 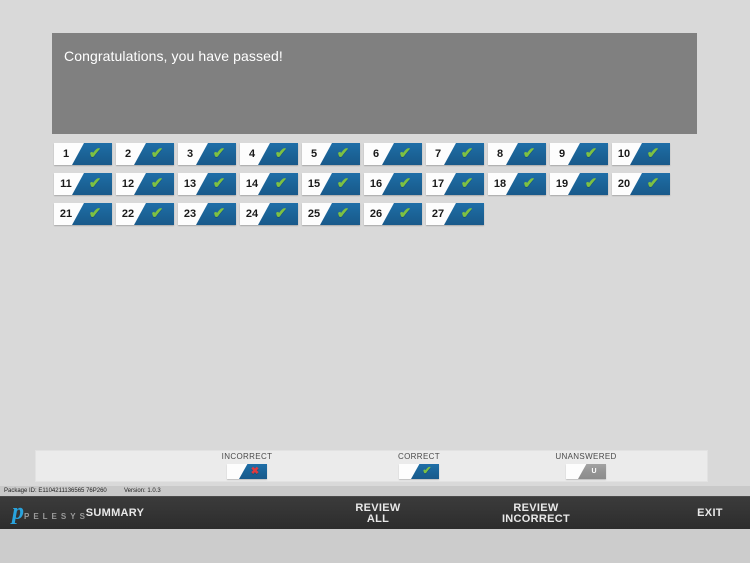 What do you see at coordinates (145, 214) in the screenshot?
I see `question-tile-22: 22 ✔` at bounding box center [145, 214].